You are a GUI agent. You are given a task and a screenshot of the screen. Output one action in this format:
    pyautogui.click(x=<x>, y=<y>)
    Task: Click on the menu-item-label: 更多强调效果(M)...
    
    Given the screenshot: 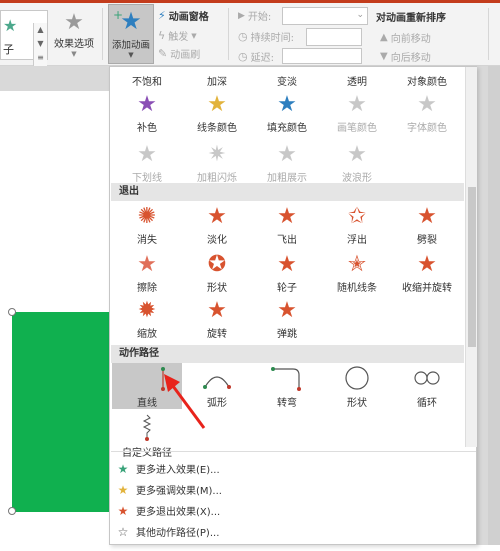 What is the action you would take?
    pyautogui.click(x=179, y=491)
    